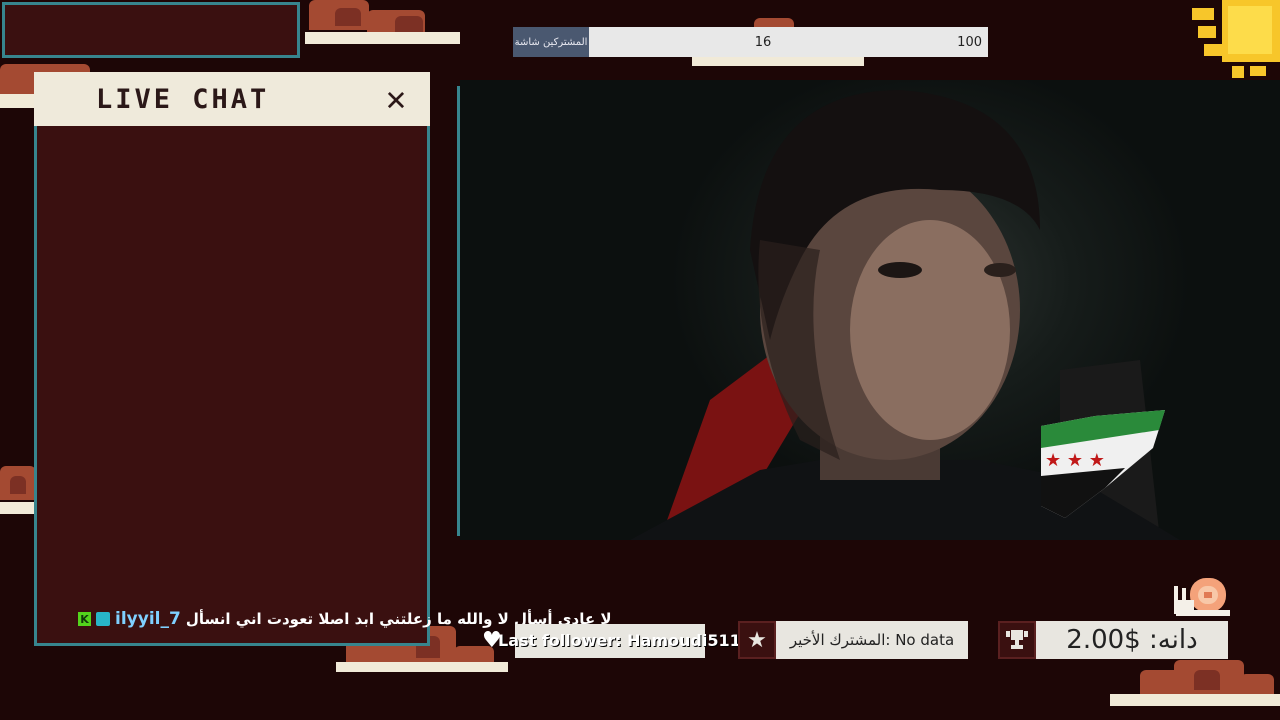  I want to click on live-chat-title: LIVE CHAT, so click(183, 99).